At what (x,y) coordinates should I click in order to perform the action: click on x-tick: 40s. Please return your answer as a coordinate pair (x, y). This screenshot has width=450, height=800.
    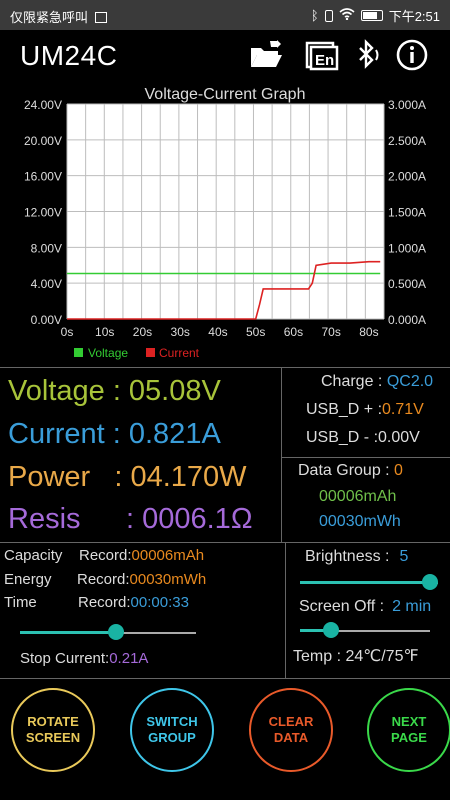
    Looking at the image, I should click on (217, 332).